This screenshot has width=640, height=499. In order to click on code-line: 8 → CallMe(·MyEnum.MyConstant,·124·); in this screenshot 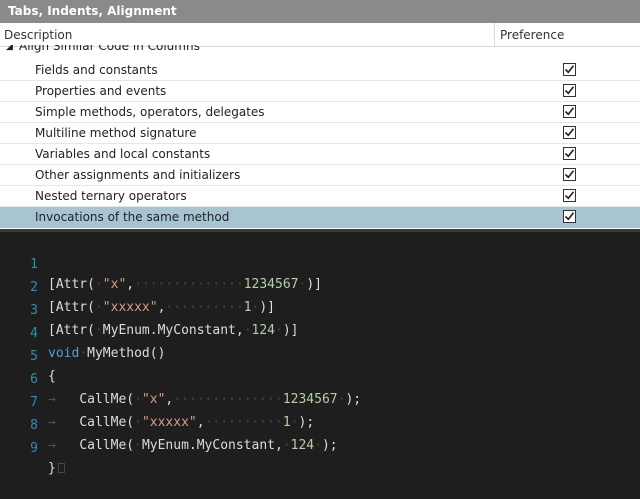, I will do `click(168, 424)`.